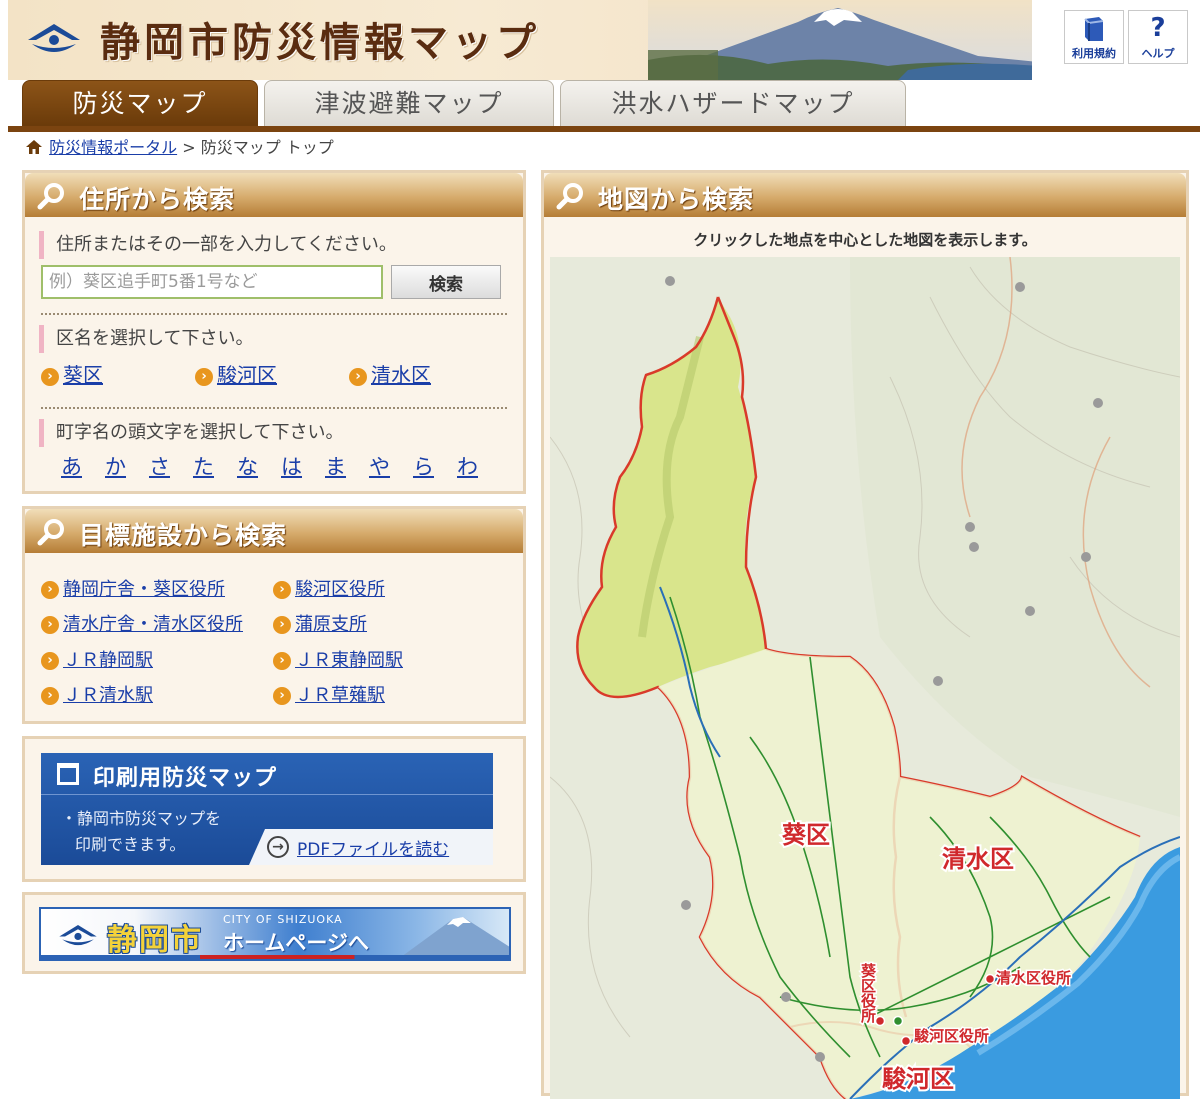  I want to click on help-label: ヘルプ, so click(1158, 53).